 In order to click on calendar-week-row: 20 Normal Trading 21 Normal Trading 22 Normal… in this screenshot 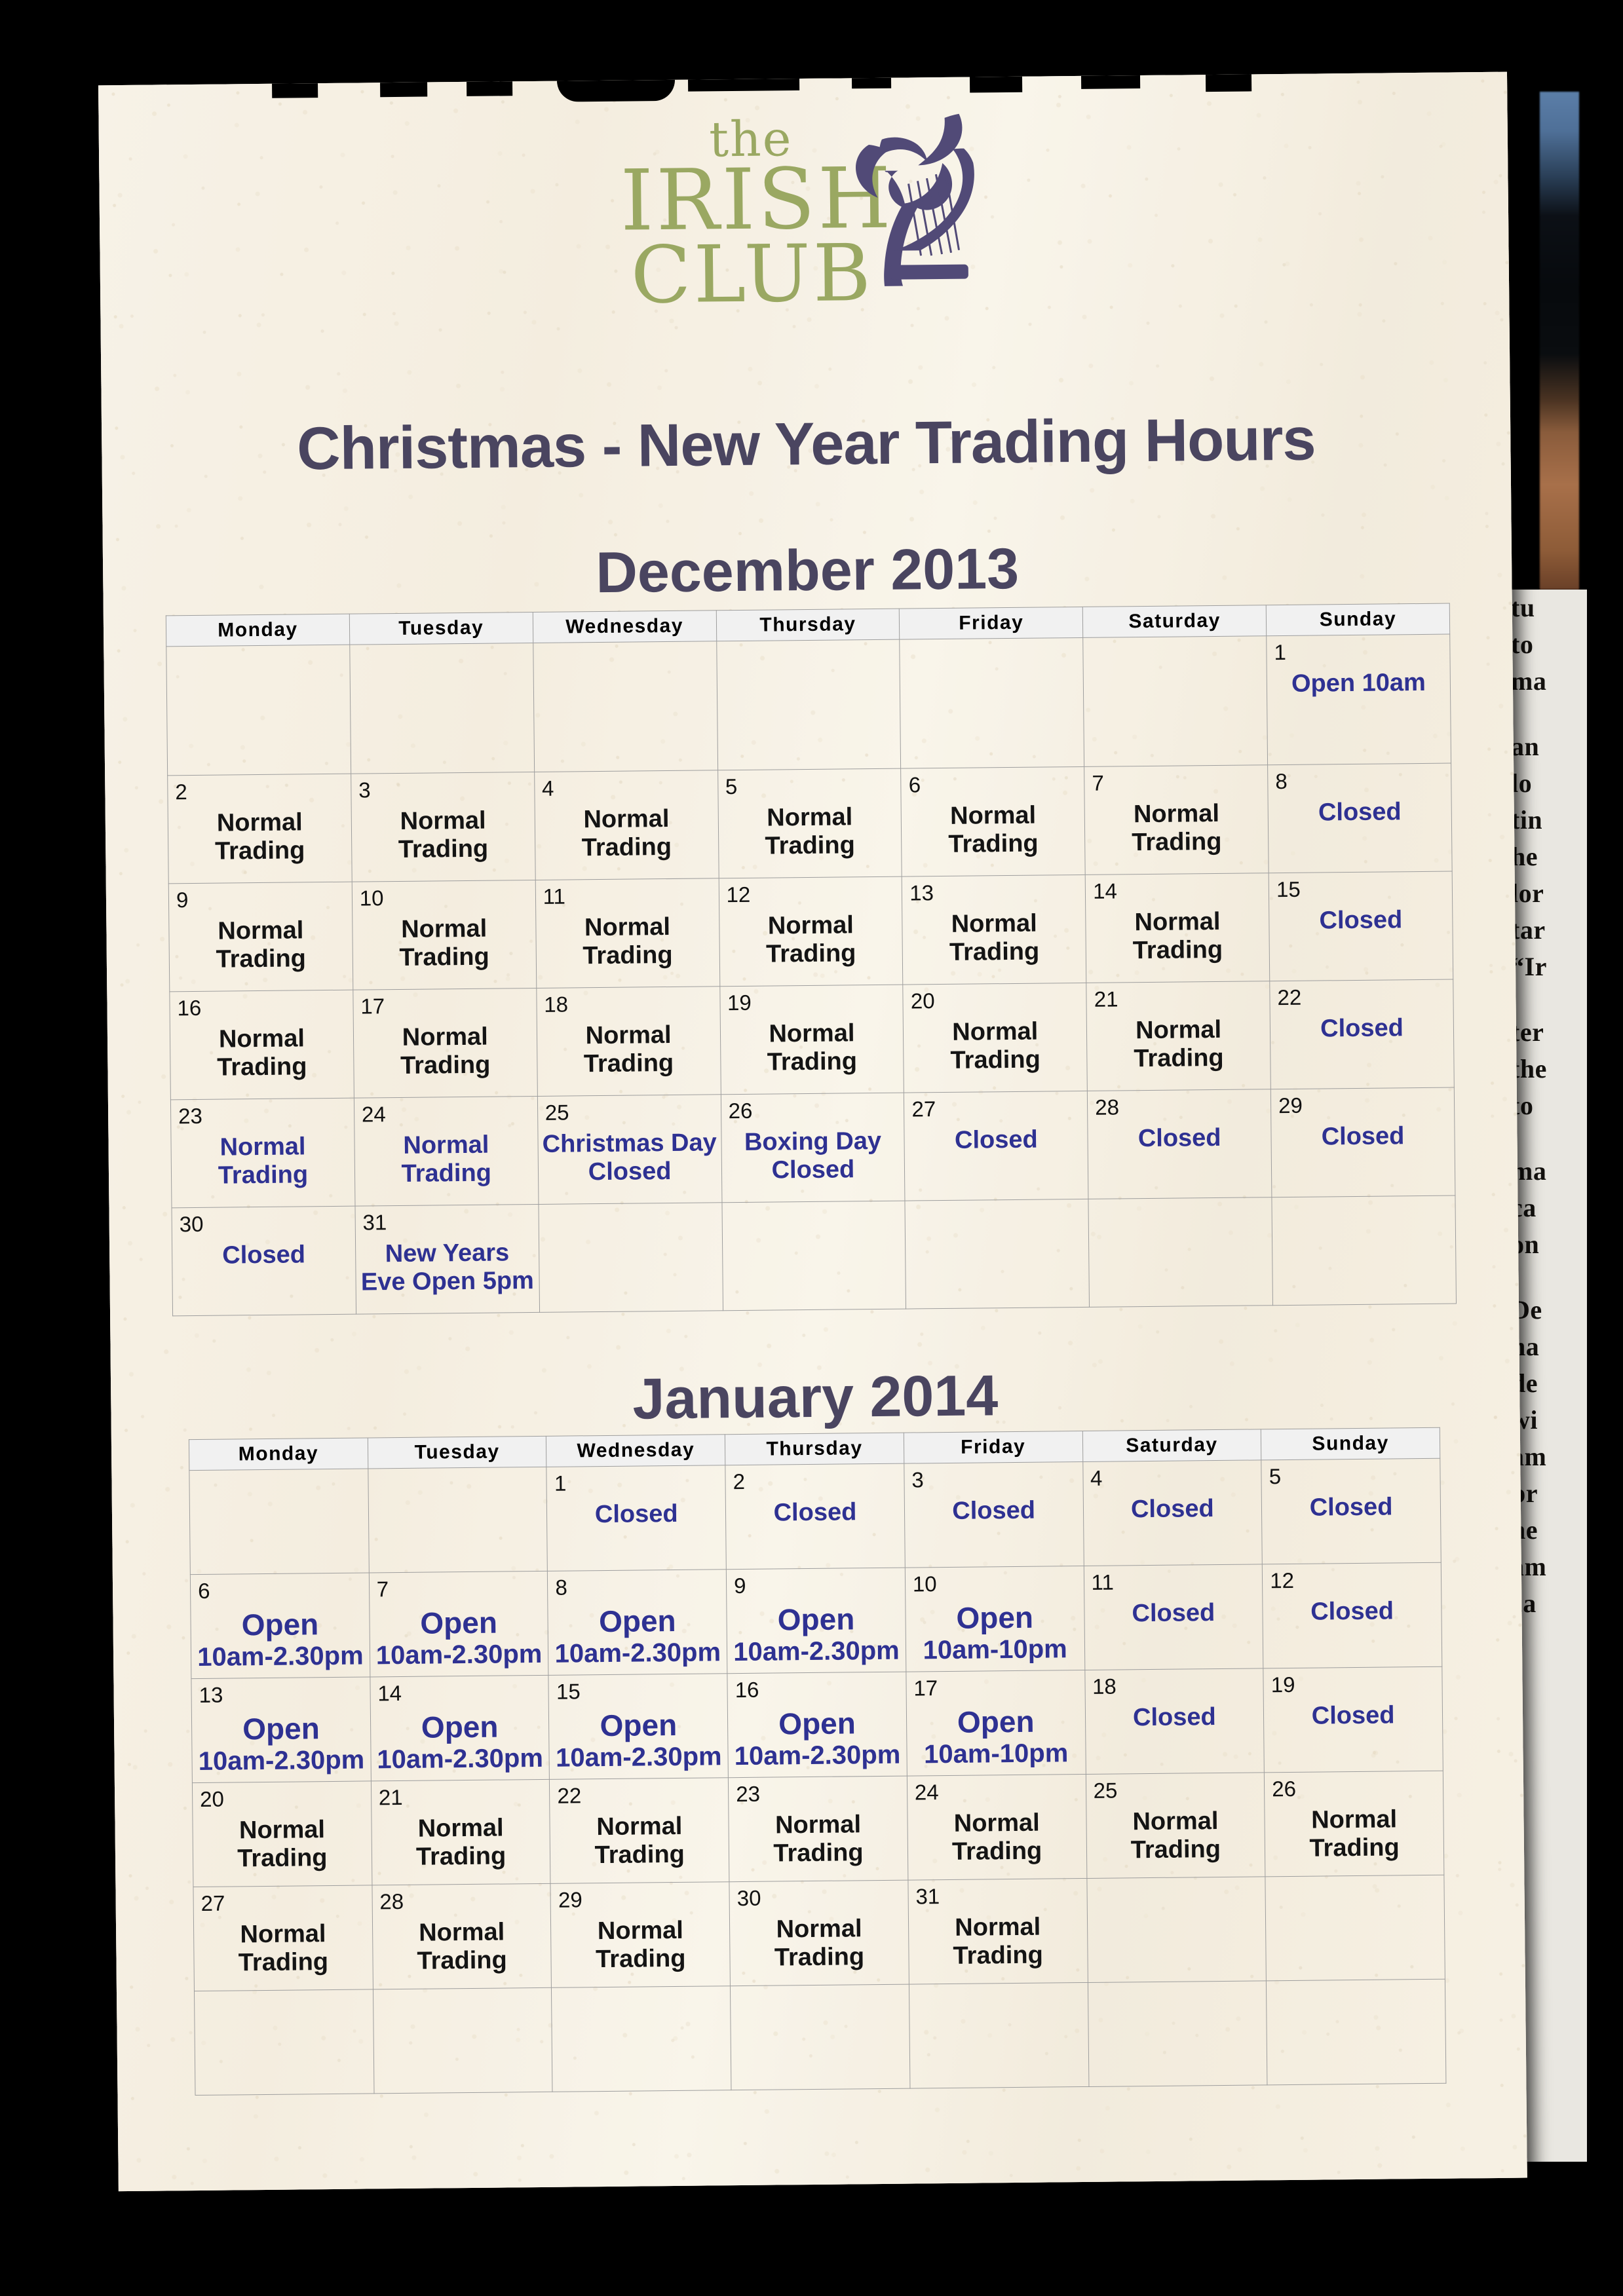, I will do `click(818, 1829)`.